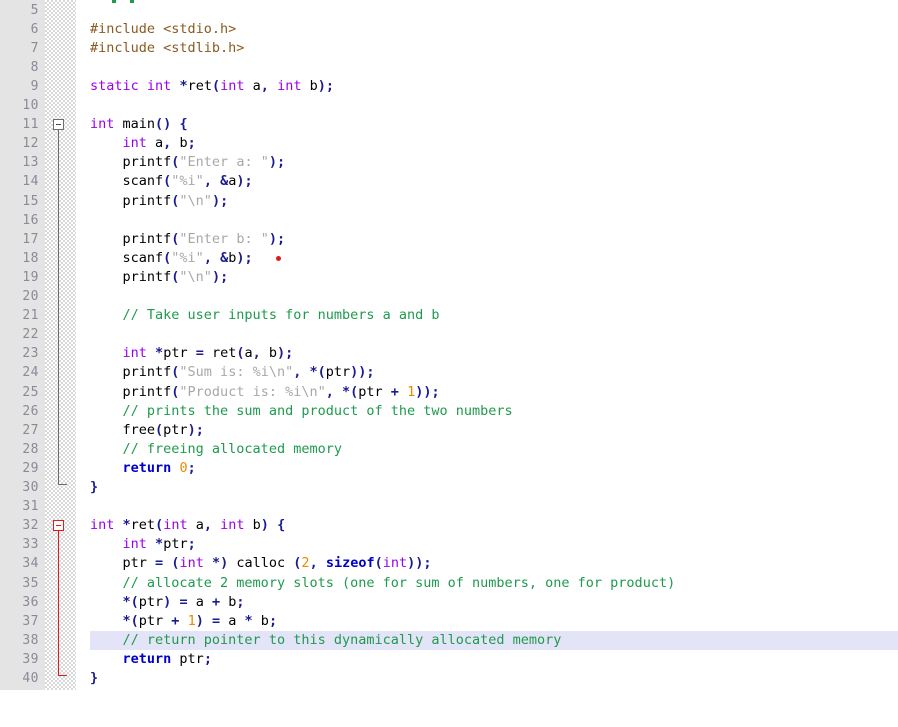 The height and width of the screenshot is (727, 898). I want to click on code-line: #include <stdlib.h>, so click(167, 48).